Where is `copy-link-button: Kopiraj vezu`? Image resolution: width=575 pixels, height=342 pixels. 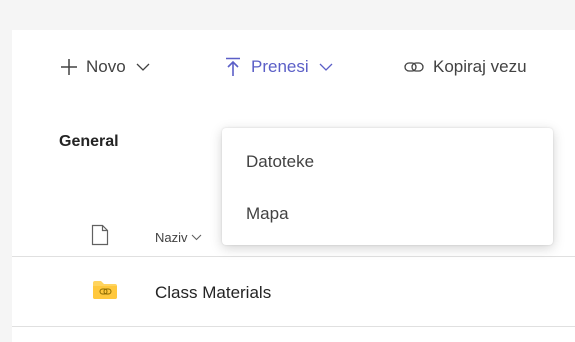 copy-link-button: Kopiraj vezu is located at coordinates (465, 67).